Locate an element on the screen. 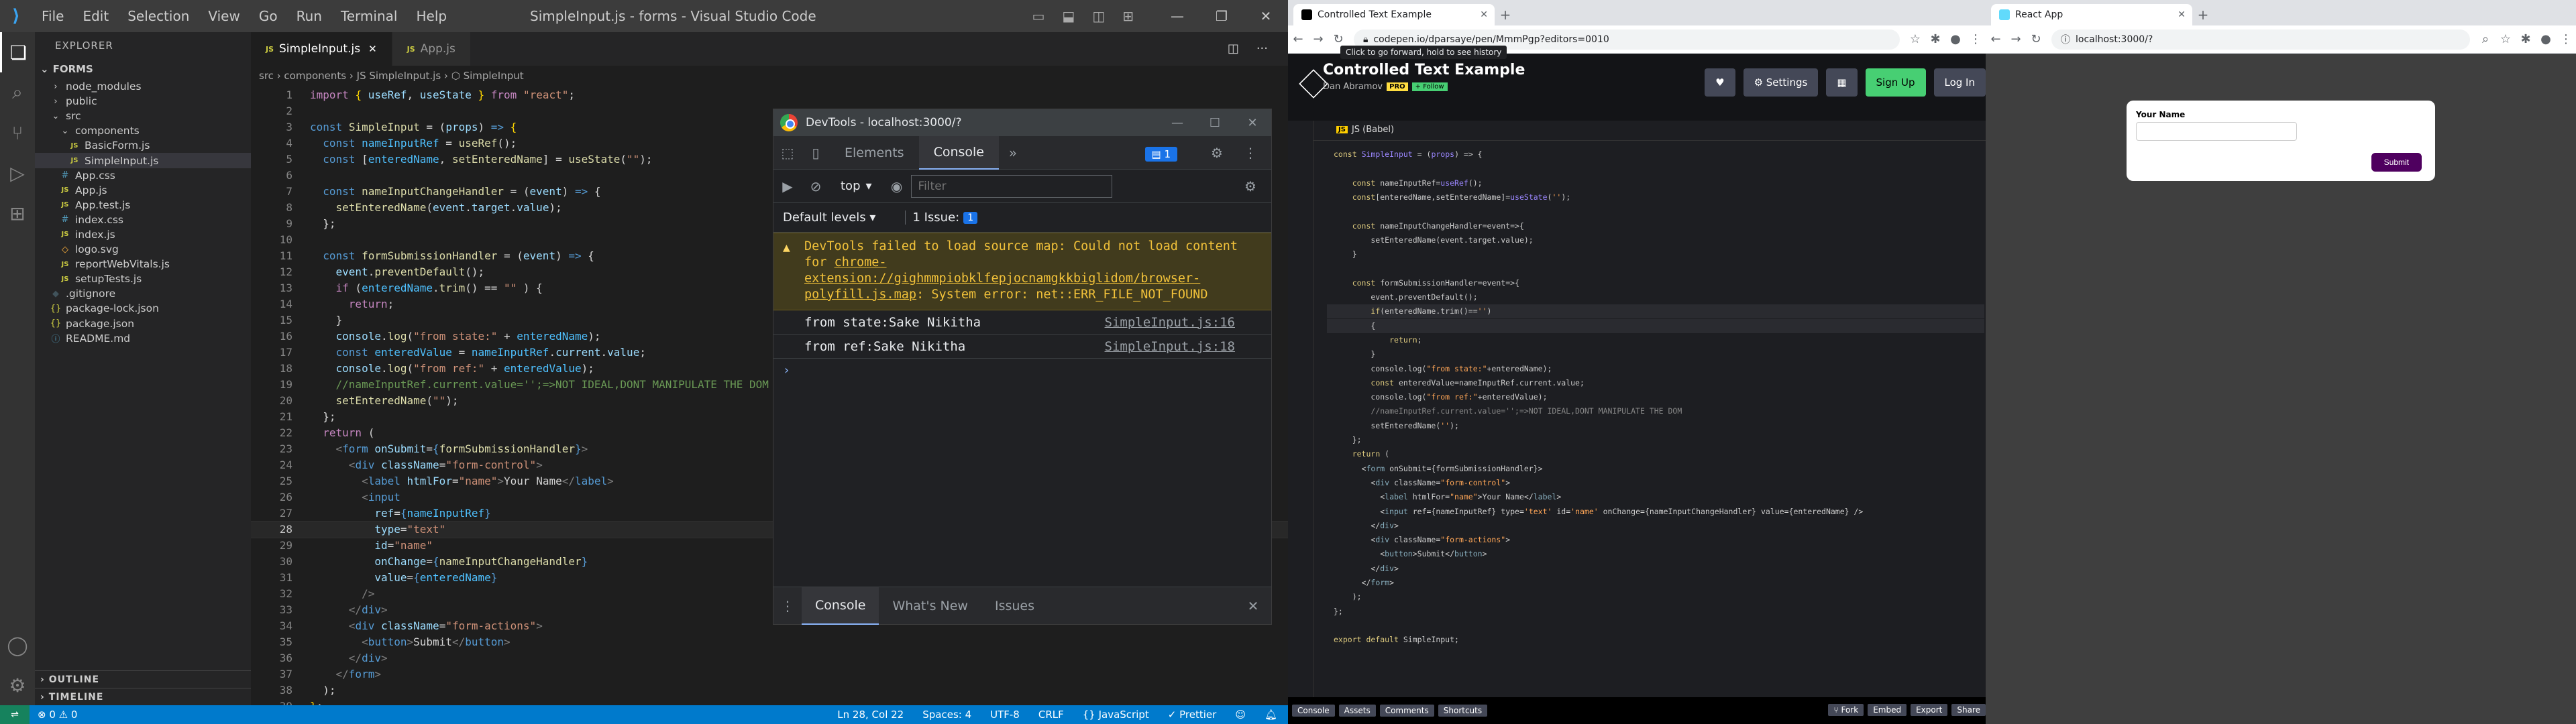 This screenshot has height=724, width=2576. code-line: 35 <button>Submit</button> is located at coordinates (769, 642).